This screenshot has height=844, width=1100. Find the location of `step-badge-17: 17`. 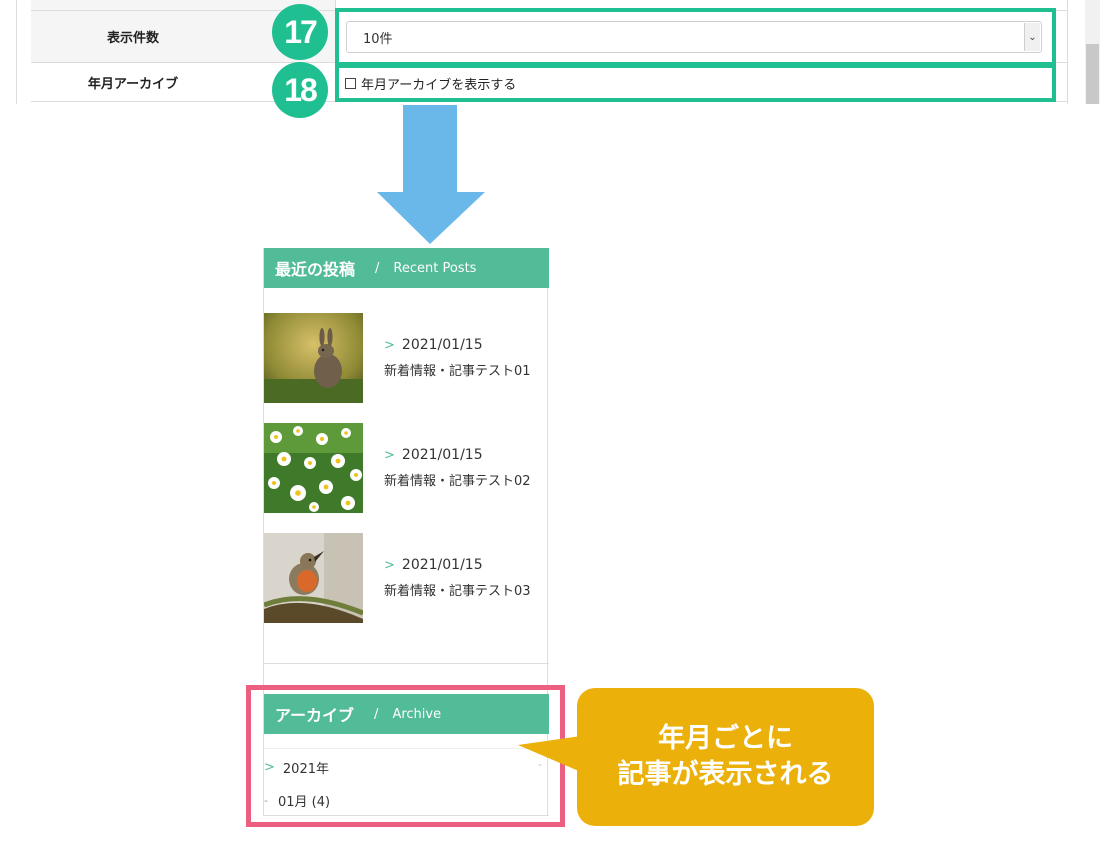

step-badge-17: 17 is located at coordinates (300, 32).